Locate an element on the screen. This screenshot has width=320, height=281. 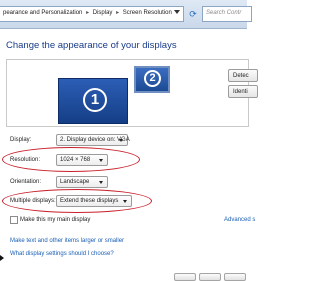
breadcrumb-item-screen-resolution: Screen Resolution is located at coordinates (147, 13).